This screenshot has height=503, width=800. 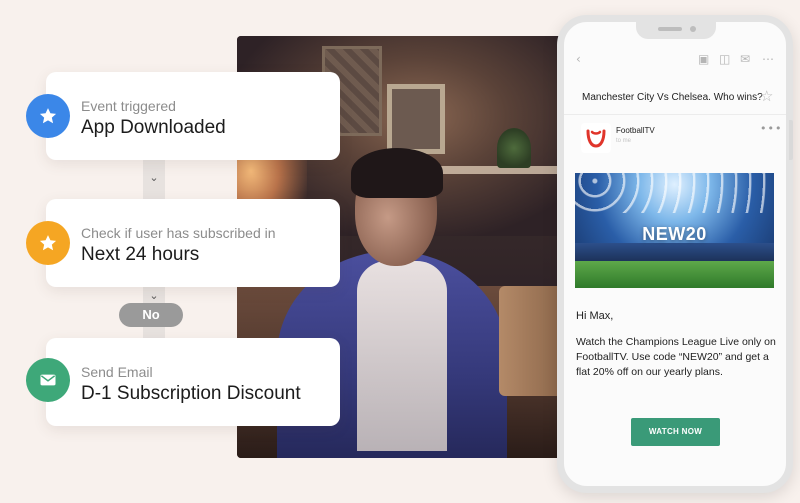 I want to click on phone-notch, so click(x=676, y=30).